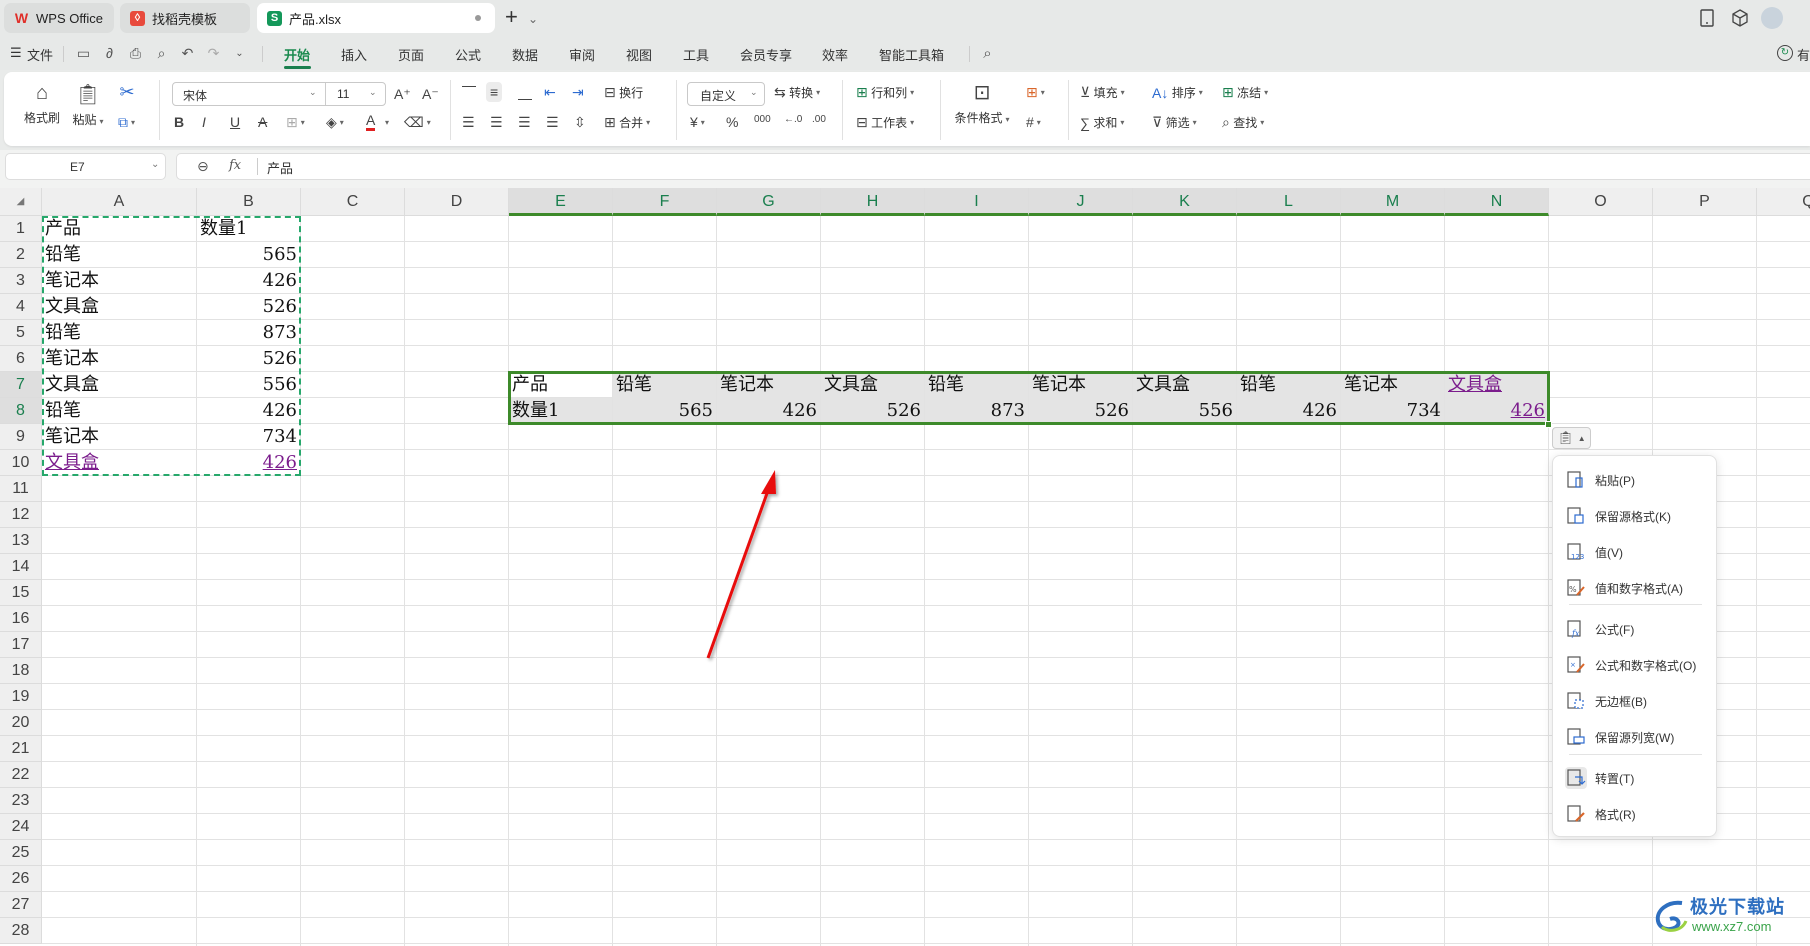 The height and width of the screenshot is (946, 1810). I want to click on row-header-17: 17, so click(21, 645).